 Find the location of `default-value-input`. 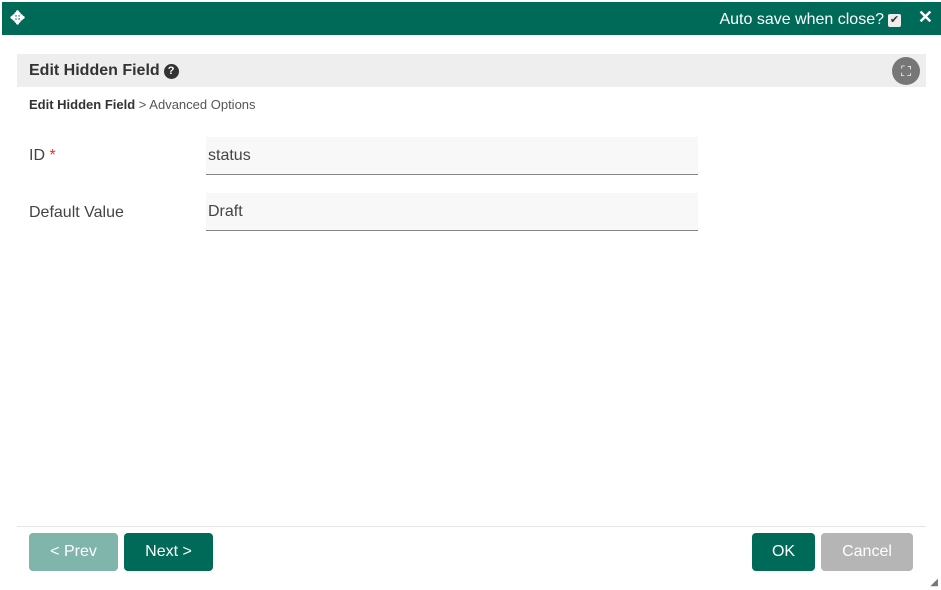

default-value-input is located at coordinates (452, 212).